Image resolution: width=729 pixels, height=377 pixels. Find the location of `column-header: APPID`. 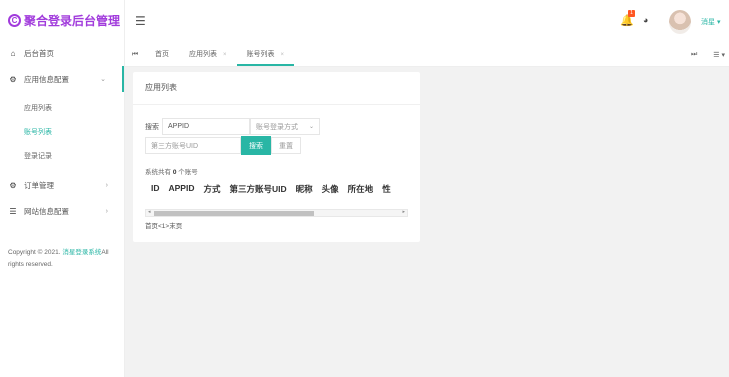

column-header: APPID is located at coordinates (182, 189).